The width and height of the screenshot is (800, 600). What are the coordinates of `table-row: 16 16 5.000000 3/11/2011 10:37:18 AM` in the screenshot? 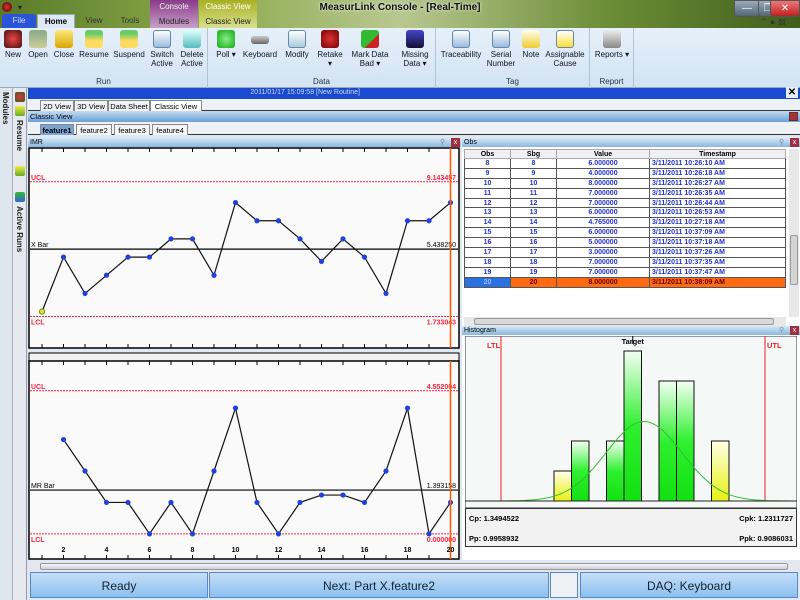 It's located at (625, 243).